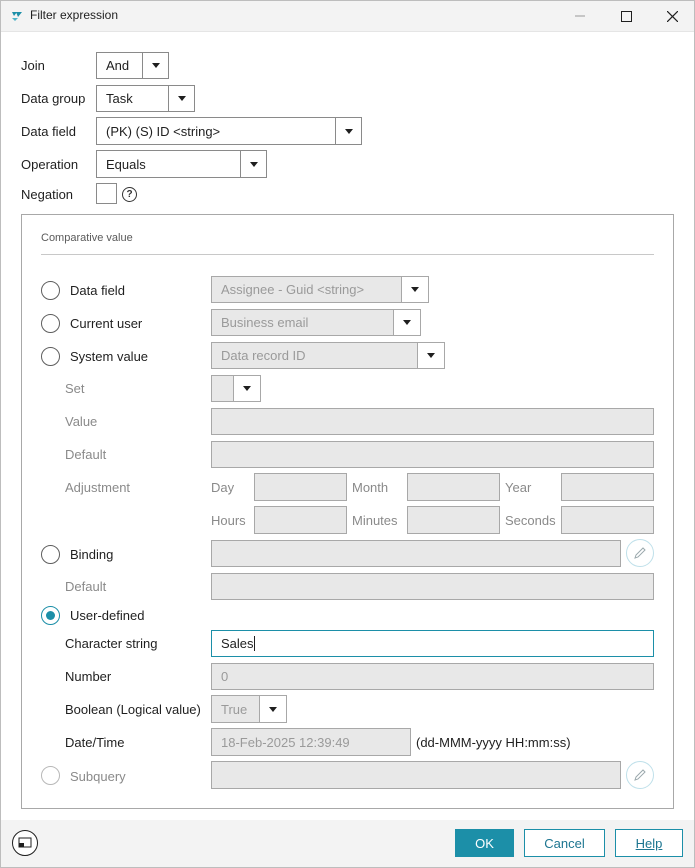 Image resolution: width=695 pixels, height=868 pixels. Describe the element at coordinates (530, 520) in the screenshot. I see `seconds-label: Seconds` at that location.